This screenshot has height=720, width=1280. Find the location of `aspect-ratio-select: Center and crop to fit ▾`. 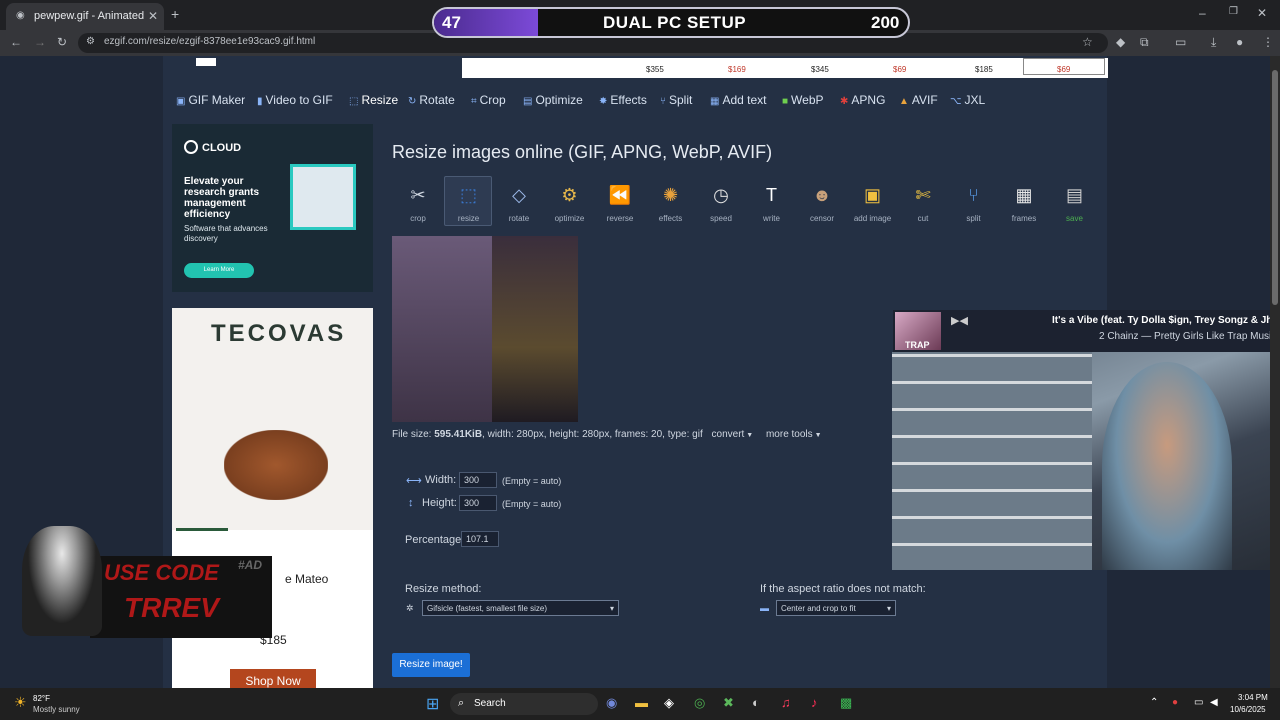

aspect-ratio-select: Center and crop to fit ▾ is located at coordinates (836, 608).